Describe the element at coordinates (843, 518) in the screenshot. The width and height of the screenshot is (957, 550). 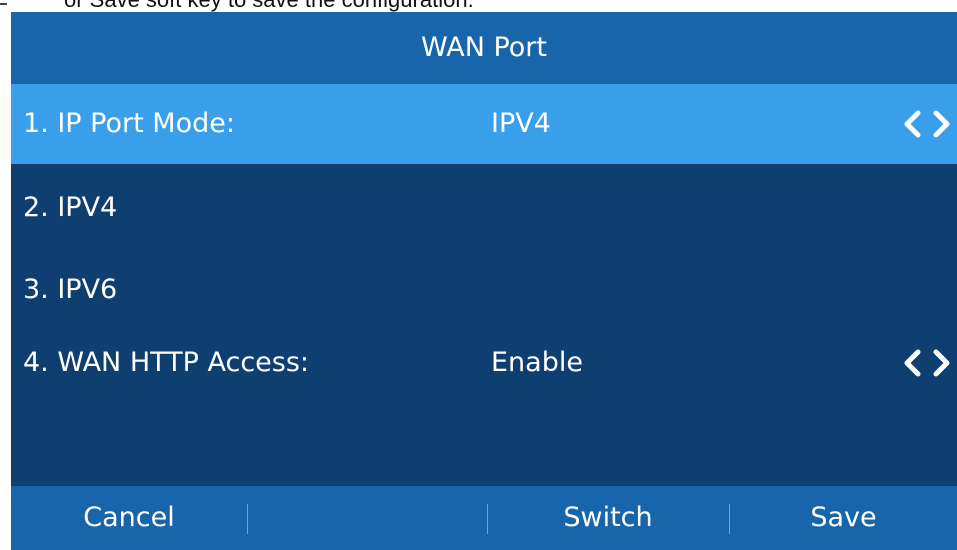
I see `save-softkey: Save` at that location.